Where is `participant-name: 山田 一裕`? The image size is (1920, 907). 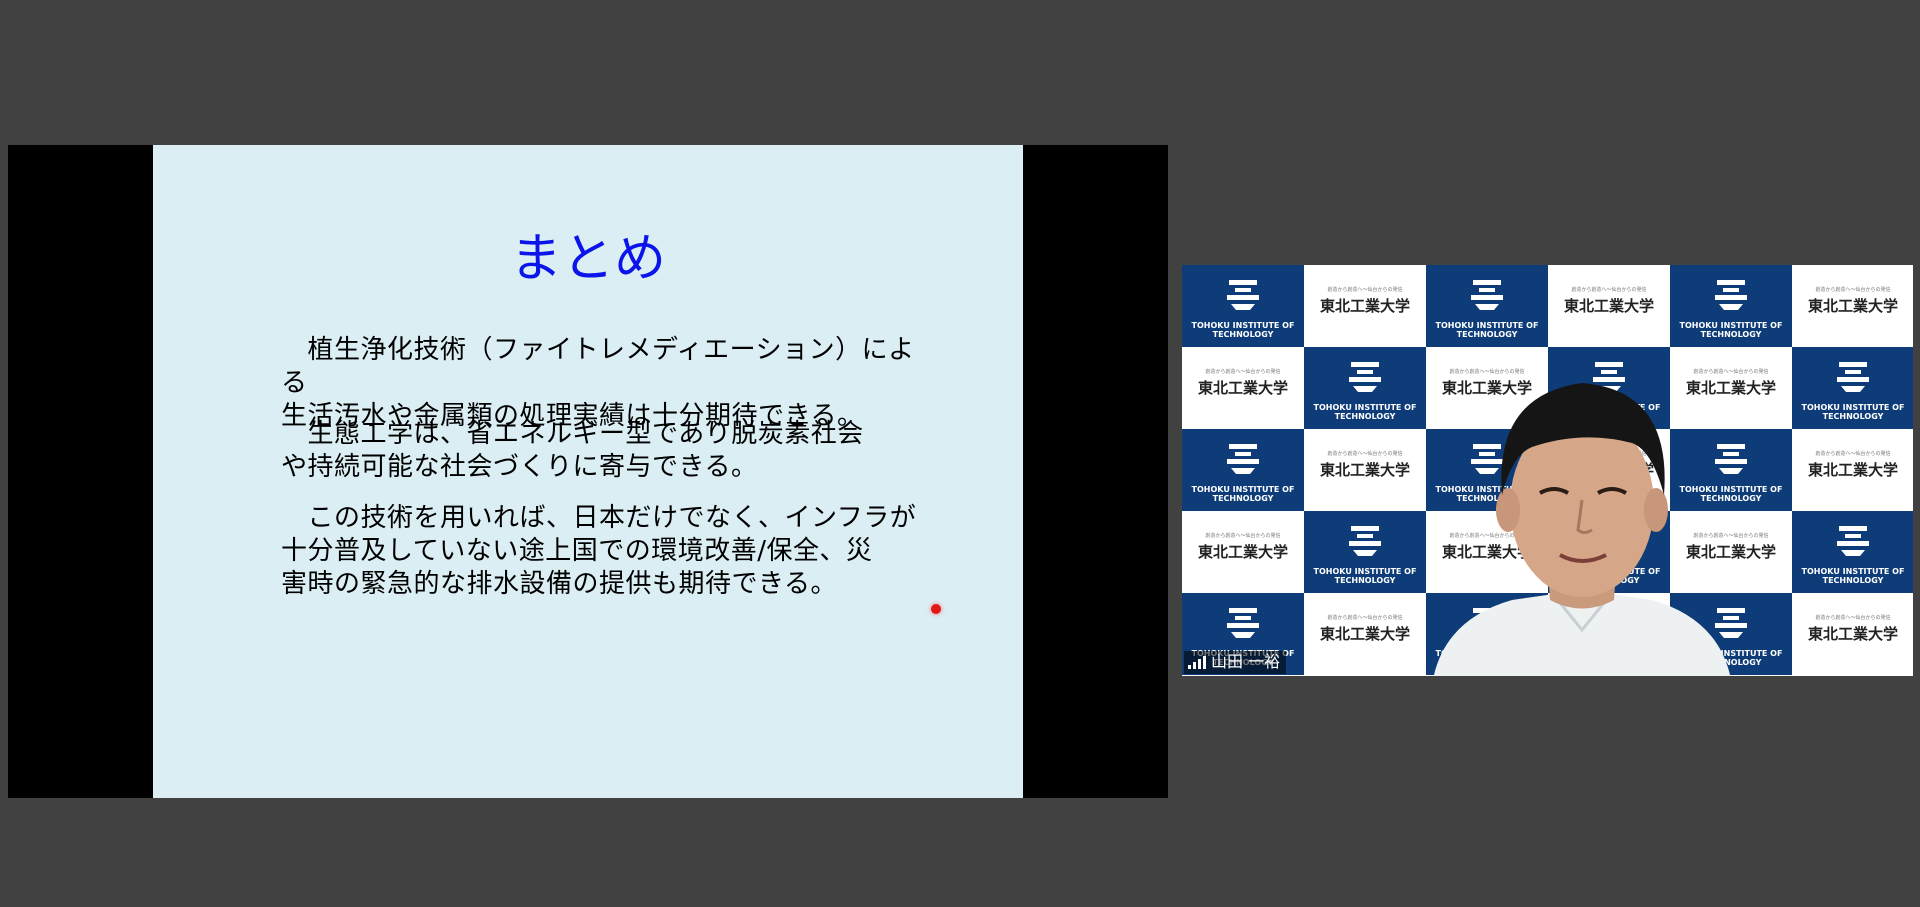 participant-name: 山田 一裕 is located at coordinates (1246, 661).